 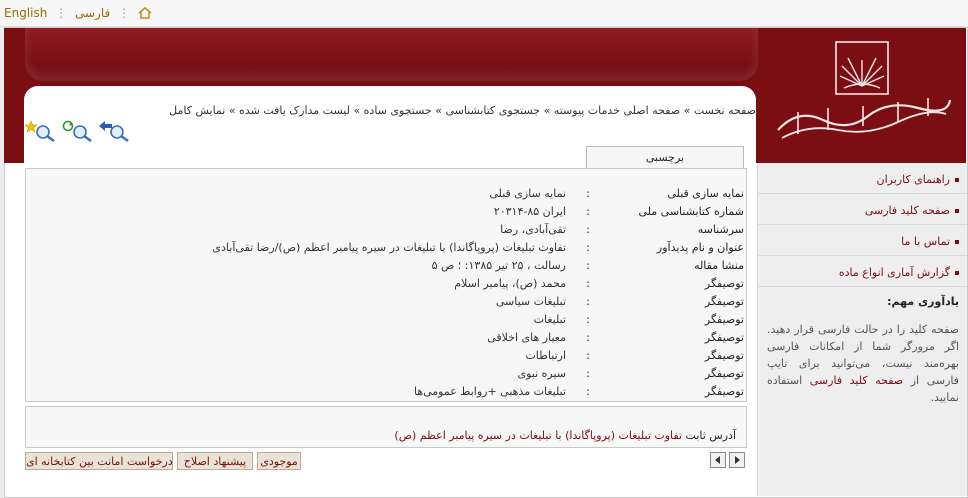 I want to click on tab-marc-label: برچسبی, so click(x=665, y=157).